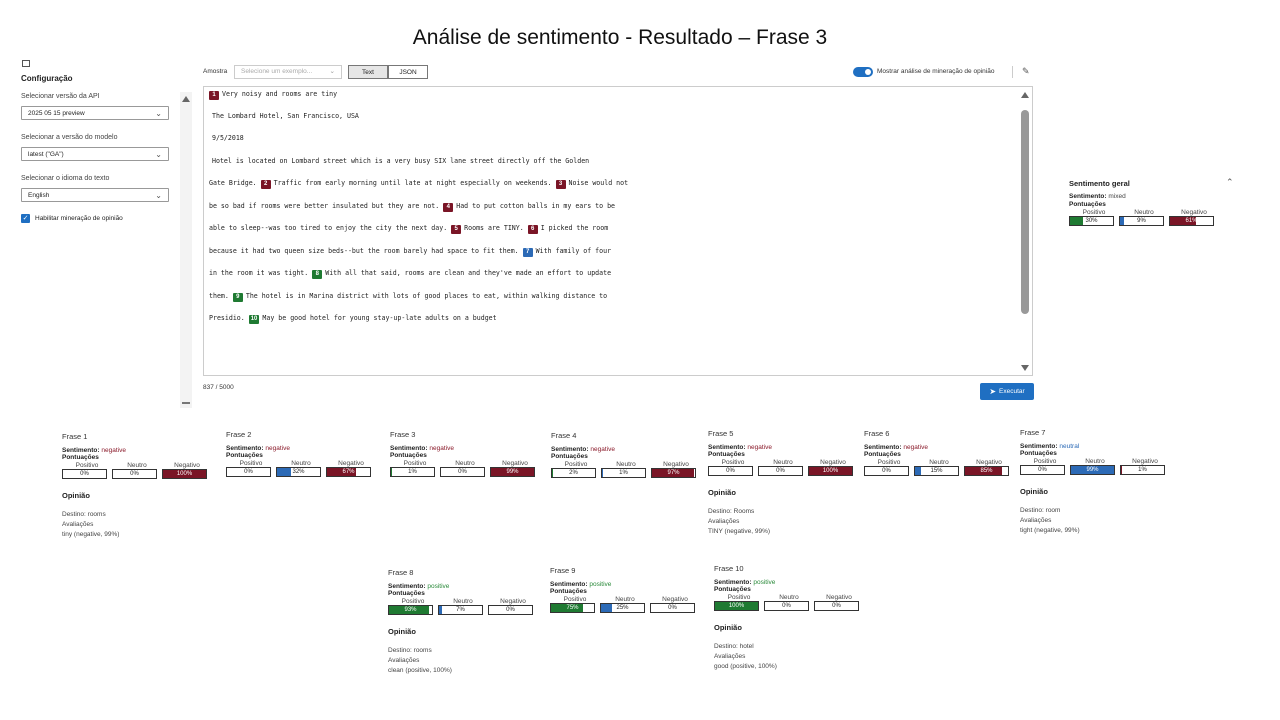 This screenshot has height=720, width=1280. I want to click on tab-json: JSON, so click(408, 72).